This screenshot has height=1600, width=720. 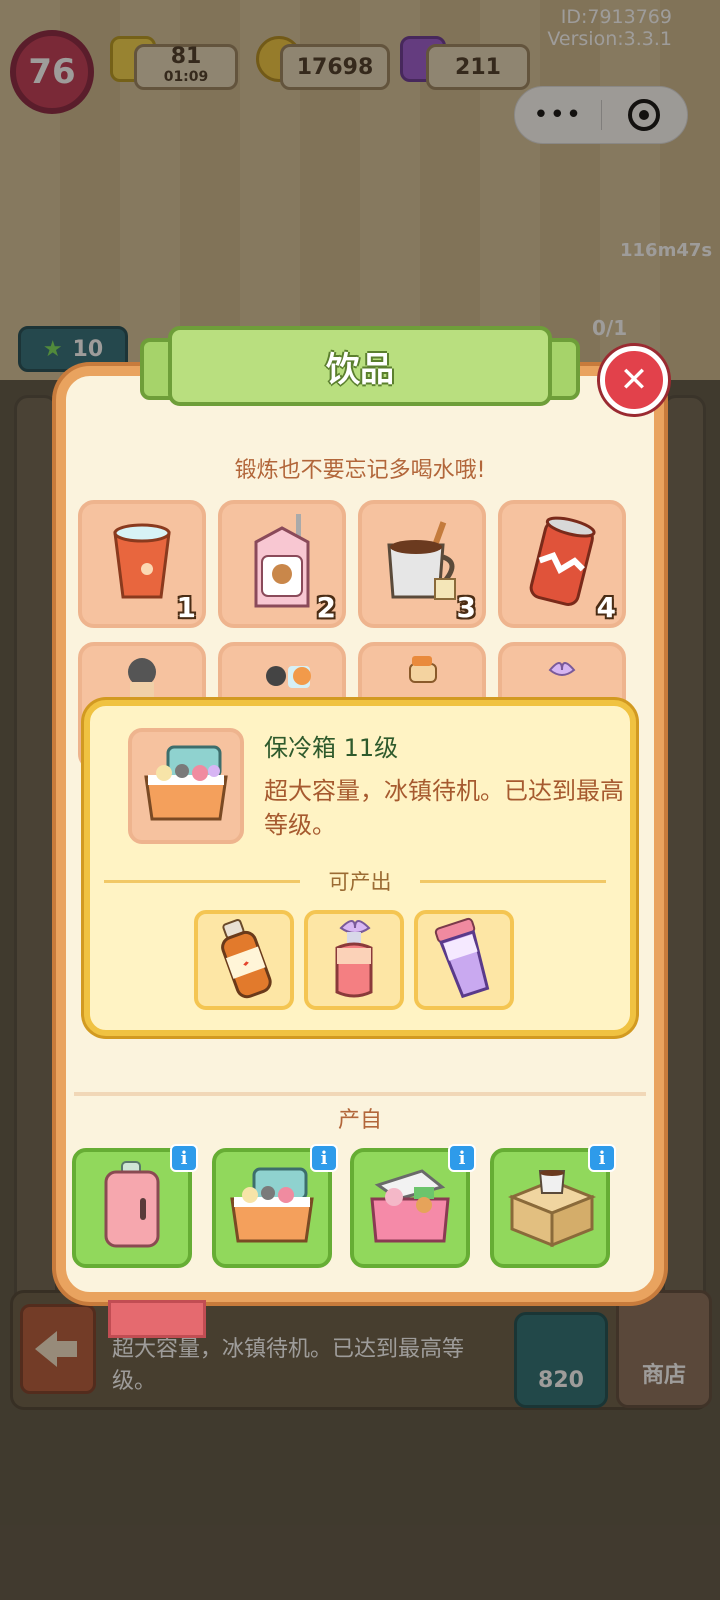 I want to click on source-item-4: i, so click(x=553, y=1206).